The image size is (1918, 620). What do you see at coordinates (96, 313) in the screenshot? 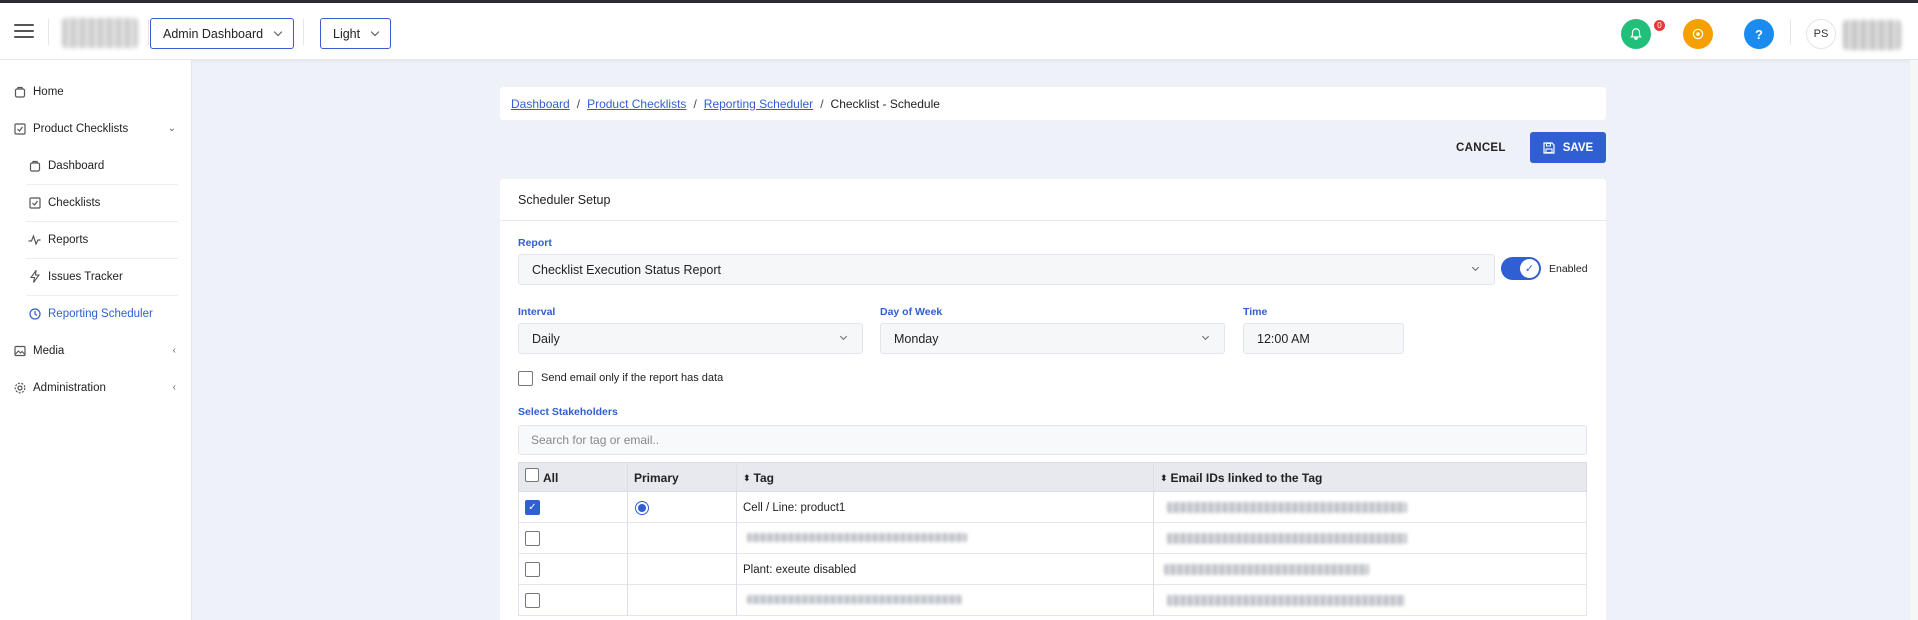
I see `sidebar-item-reporting-scheduler: Reporting Scheduler` at bounding box center [96, 313].